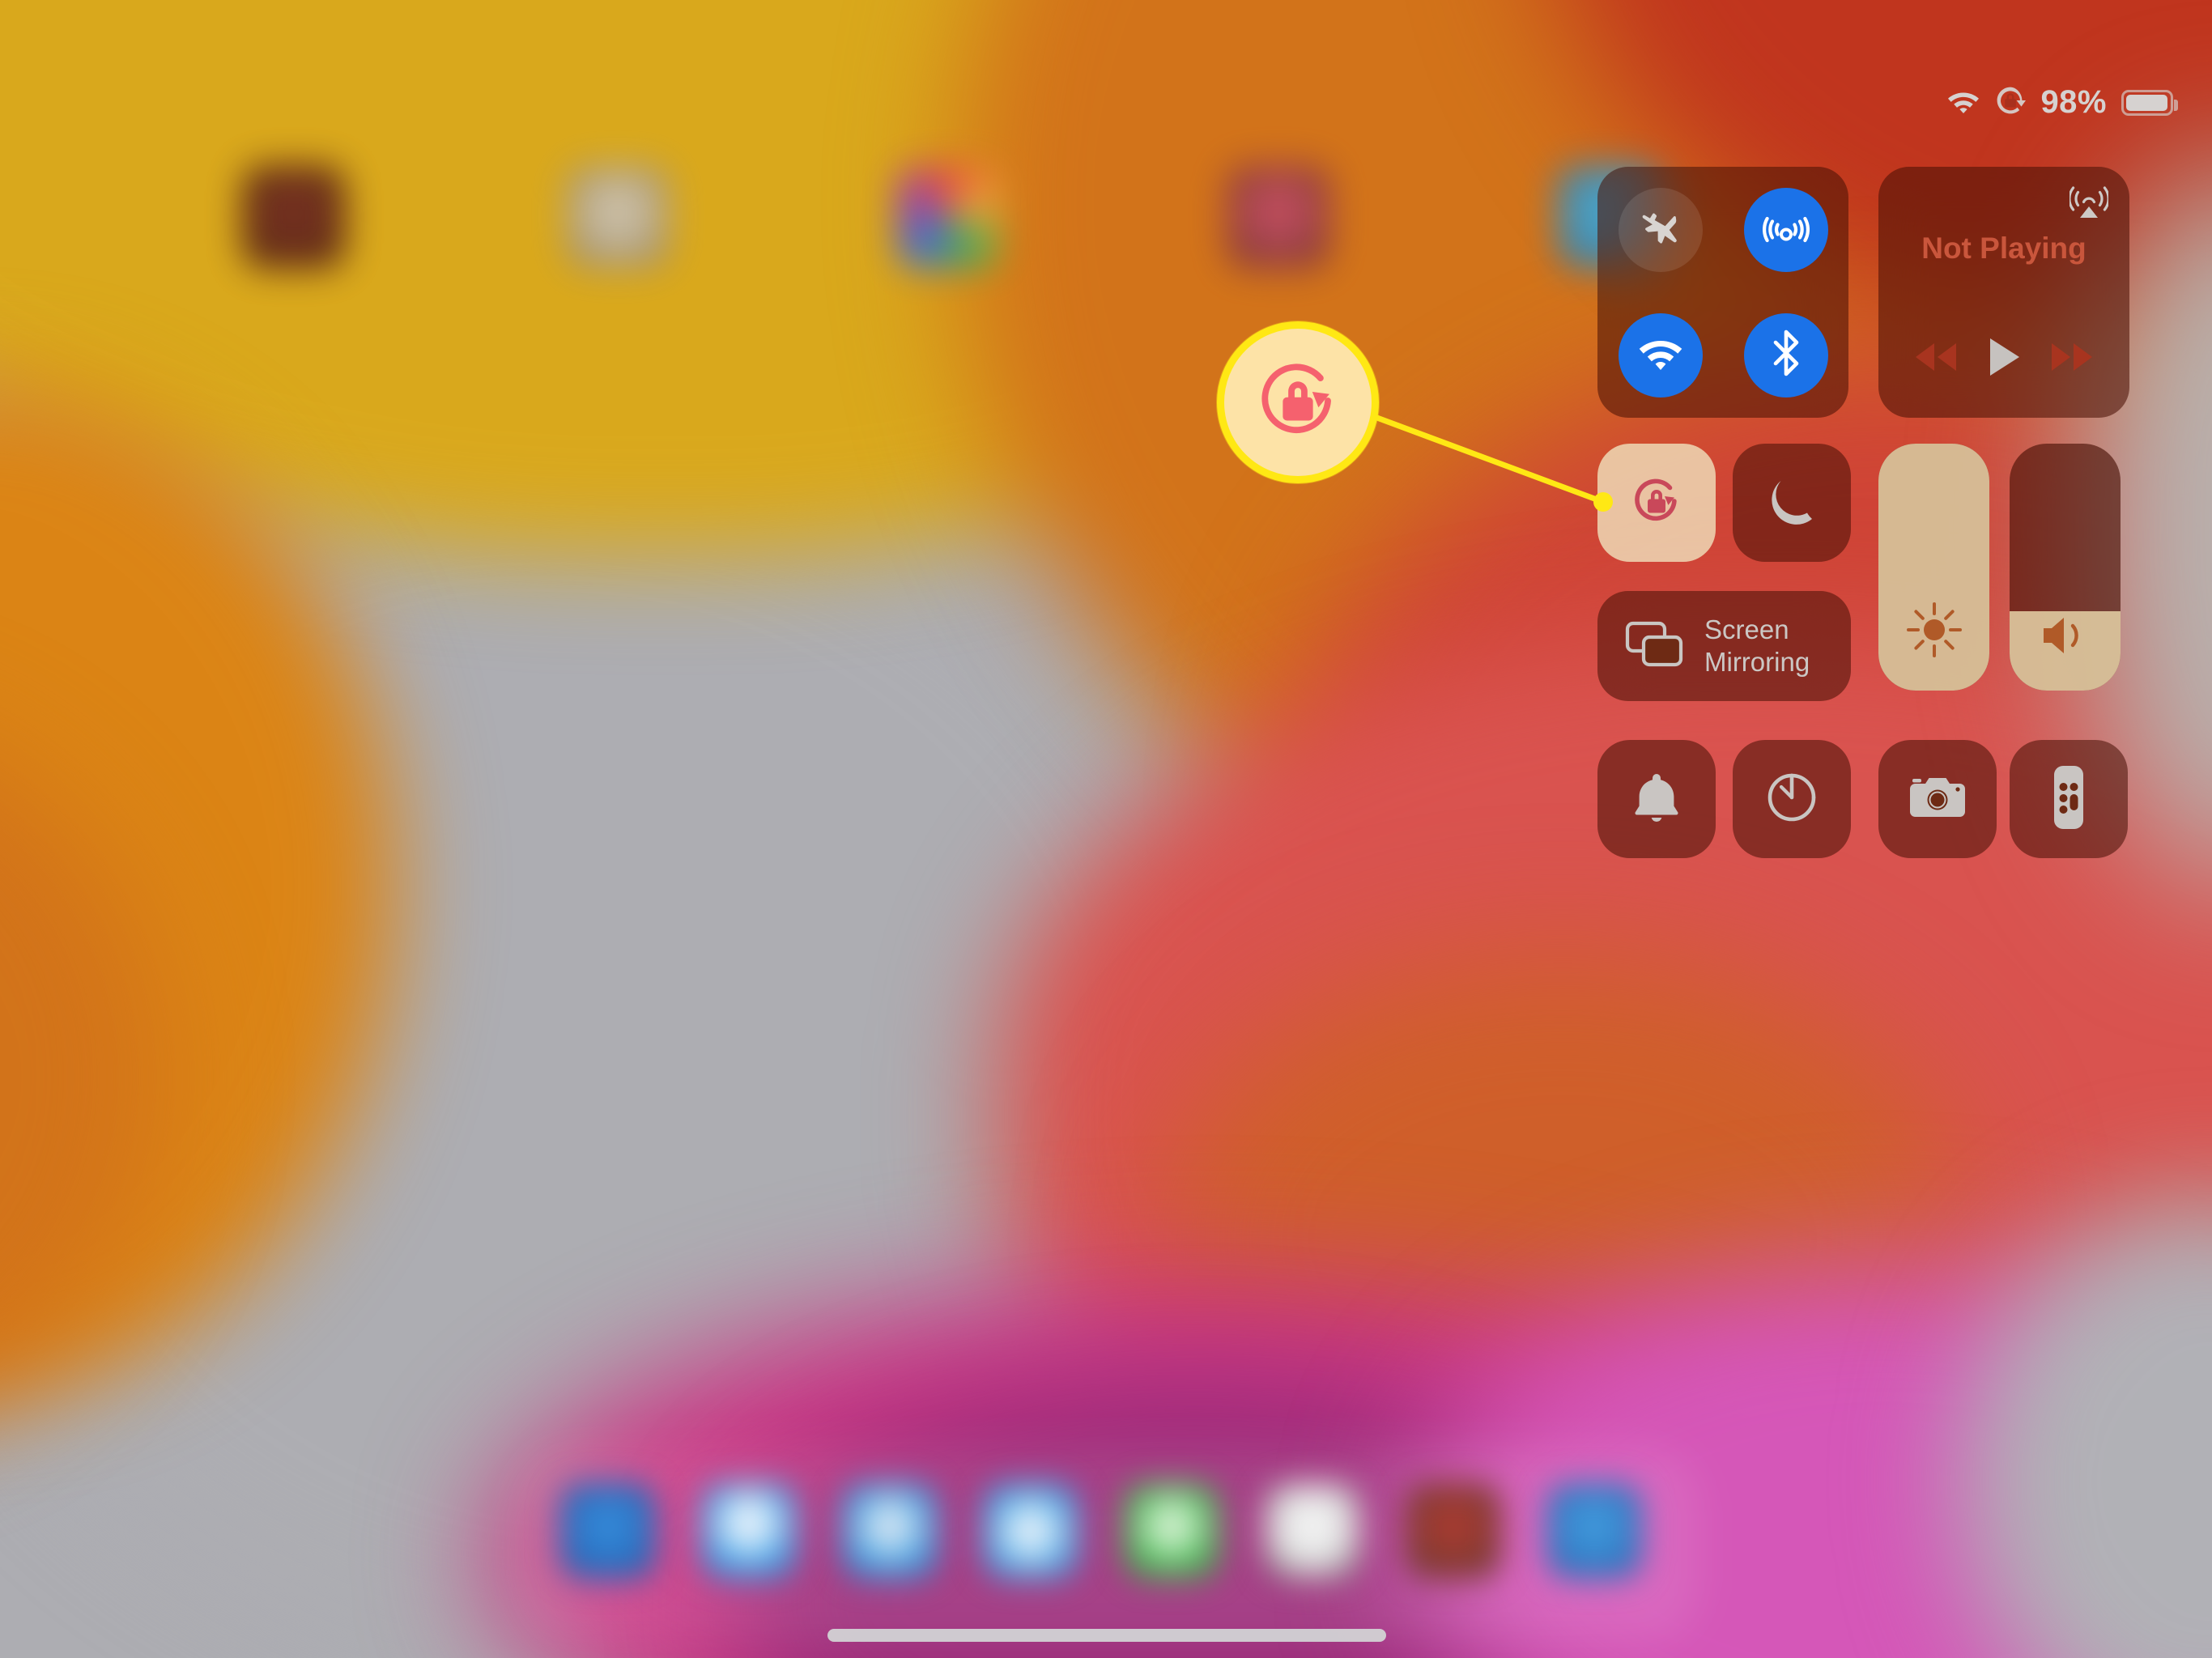 This screenshot has height=1658, width=2212. I want to click on status-bar: 98%, so click(2062, 102).